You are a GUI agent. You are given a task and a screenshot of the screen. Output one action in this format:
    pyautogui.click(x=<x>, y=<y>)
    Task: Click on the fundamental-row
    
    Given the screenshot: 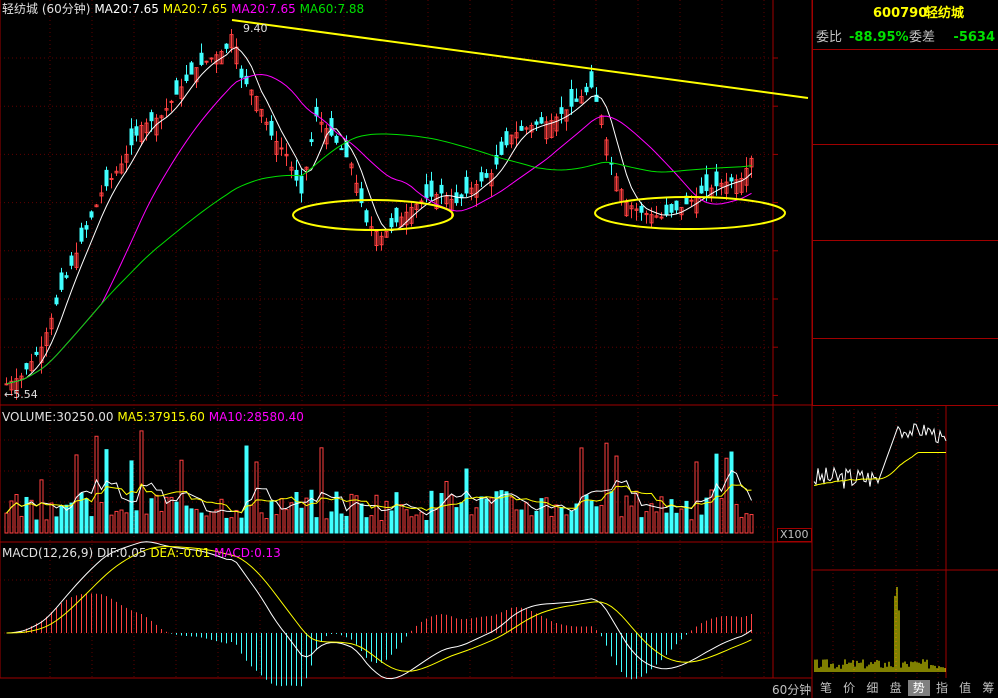 What is the action you would take?
    pyautogui.click(x=905, y=387)
    